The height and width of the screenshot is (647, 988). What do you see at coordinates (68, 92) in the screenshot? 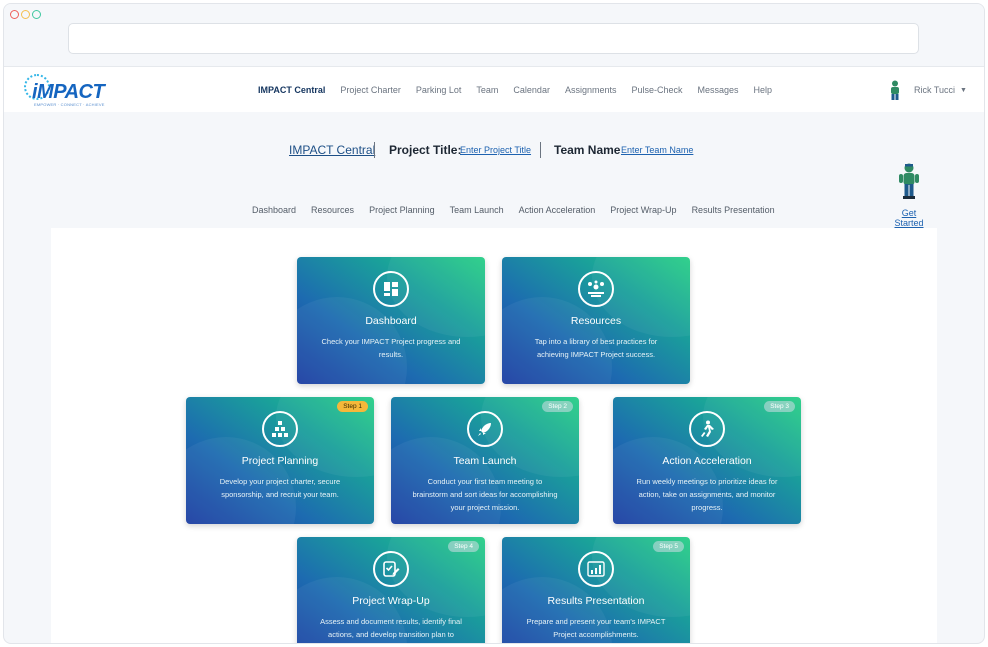
I see `logo-text: iMPACT` at bounding box center [68, 92].